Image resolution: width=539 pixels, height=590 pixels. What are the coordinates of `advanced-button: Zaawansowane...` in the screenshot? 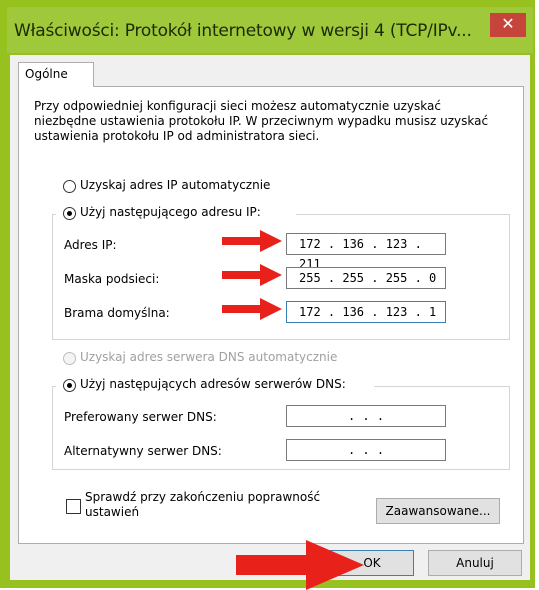 It's located at (438, 511).